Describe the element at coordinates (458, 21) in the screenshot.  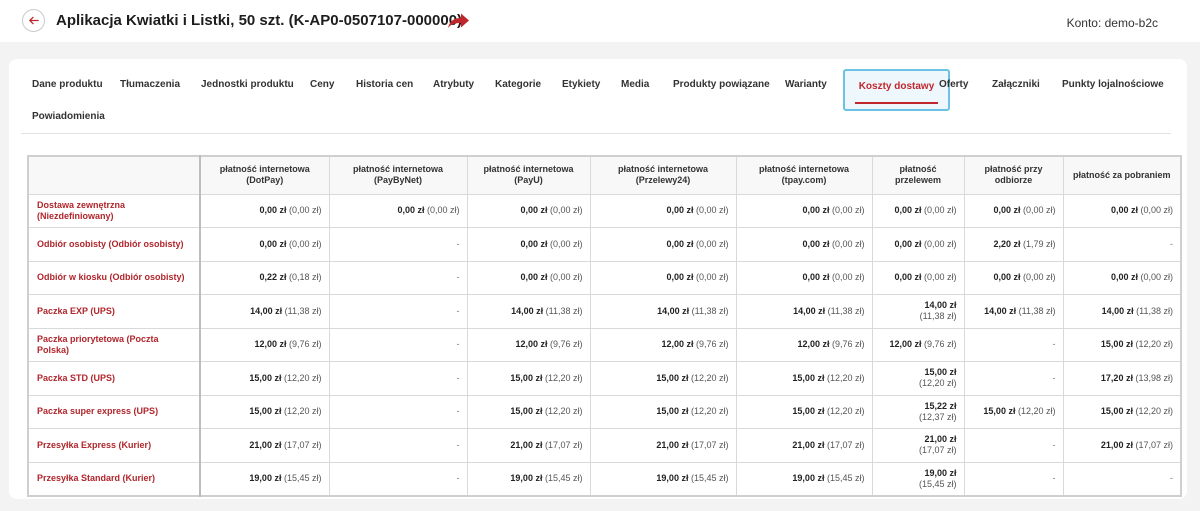
I see `share-arrow-icon` at that location.